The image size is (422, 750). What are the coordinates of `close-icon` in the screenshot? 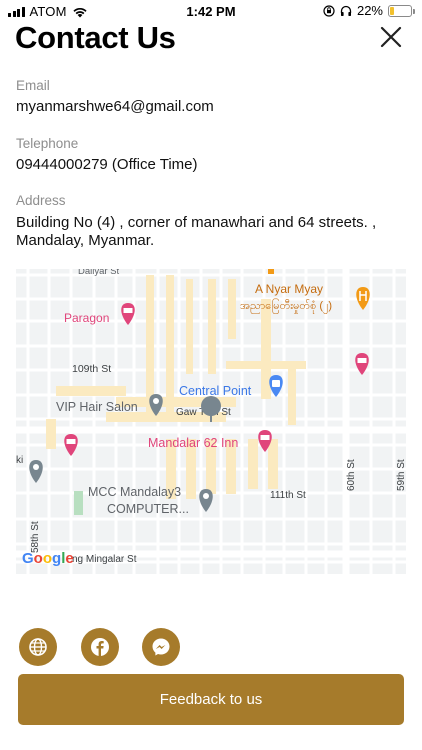 It's located at (391, 37).